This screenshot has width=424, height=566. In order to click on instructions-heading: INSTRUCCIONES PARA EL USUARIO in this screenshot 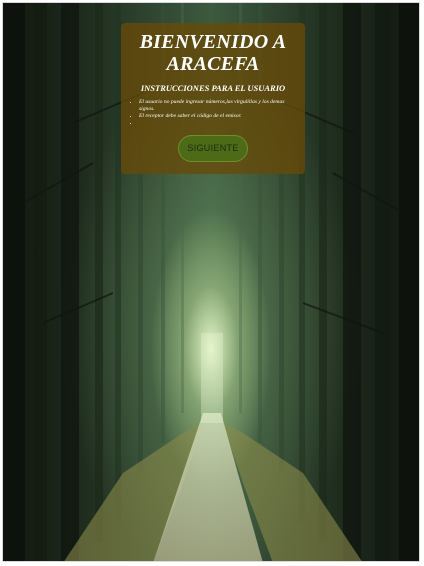, I will do `click(213, 88)`.